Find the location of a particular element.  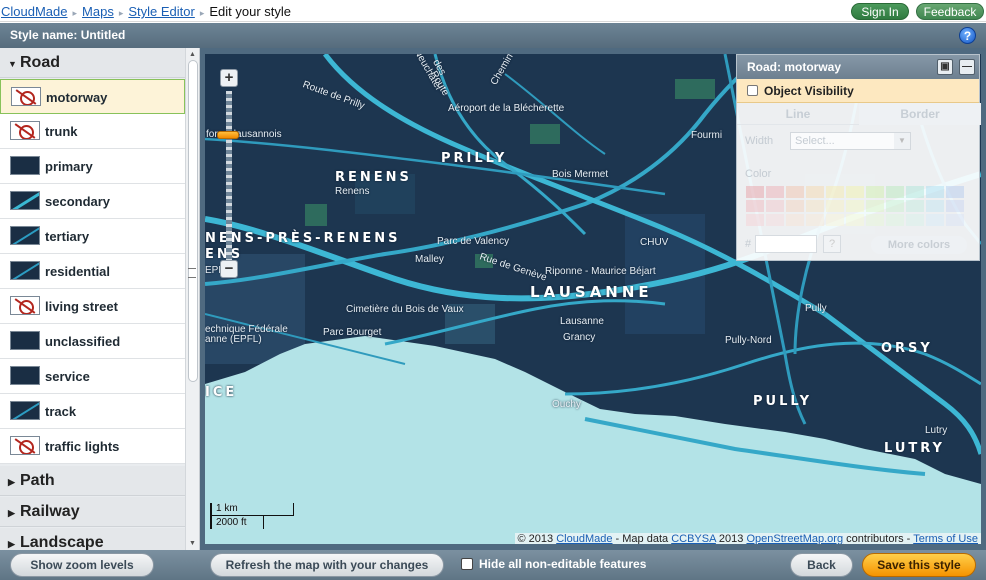

sidebar-item-unclassified: unclassified is located at coordinates (92, 341).